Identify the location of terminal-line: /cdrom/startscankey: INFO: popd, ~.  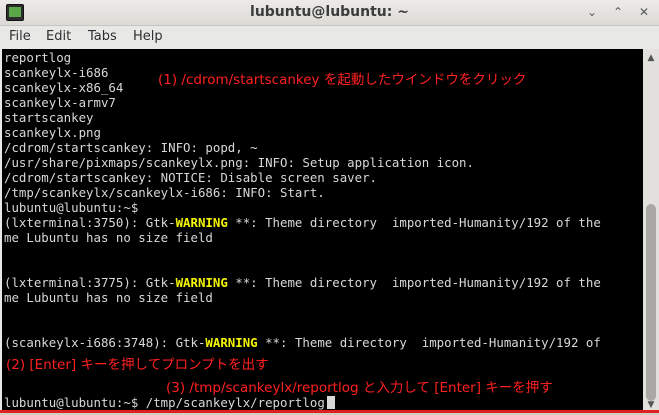
(131, 147).